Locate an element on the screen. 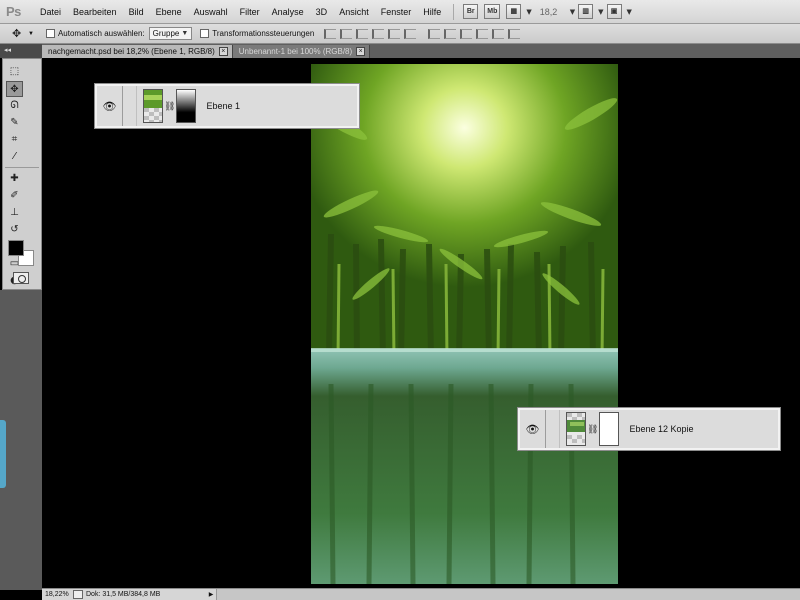  auto-select-dropdown: Gruppe ▼ is located at coordinates (170, 33).